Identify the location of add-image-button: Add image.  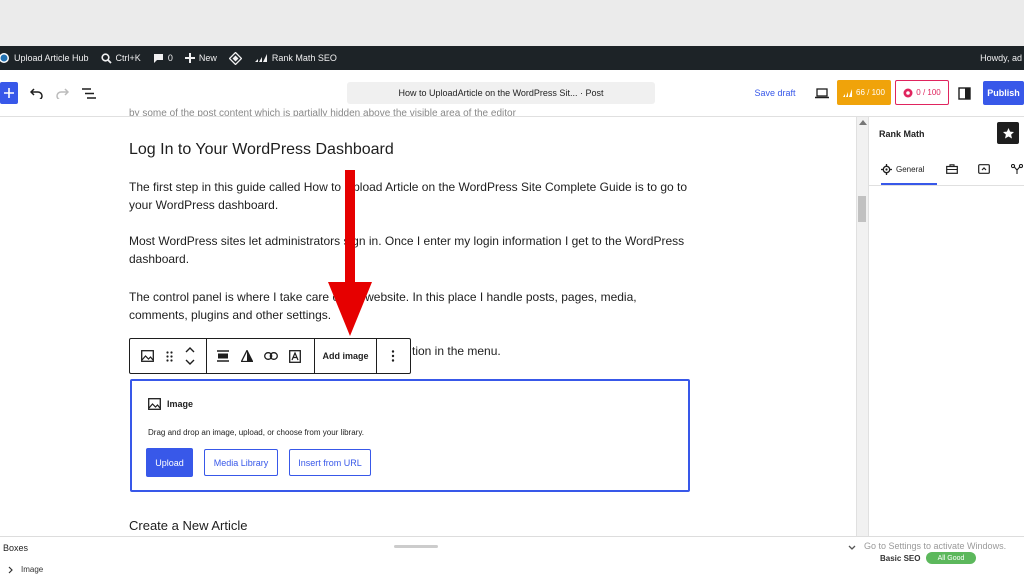
(345, 356).